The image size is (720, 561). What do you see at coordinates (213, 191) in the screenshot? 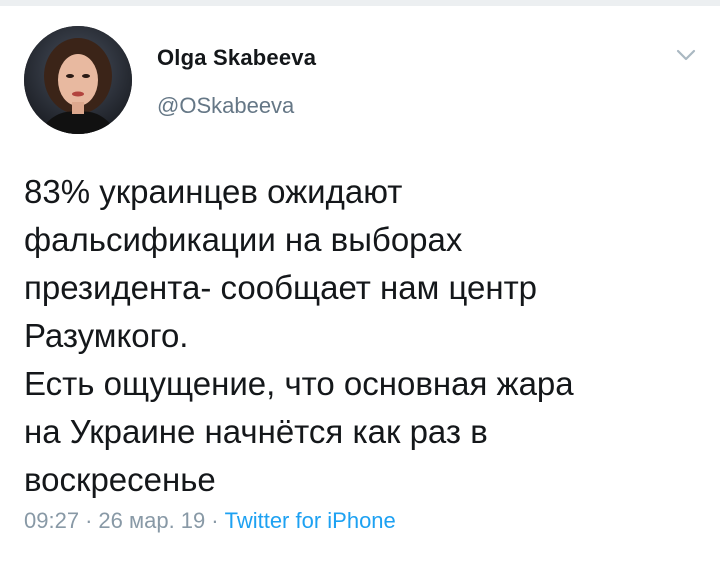
I see `tweet-text-line: 83% украинцев ожидают` at bounding box center [213, 191].